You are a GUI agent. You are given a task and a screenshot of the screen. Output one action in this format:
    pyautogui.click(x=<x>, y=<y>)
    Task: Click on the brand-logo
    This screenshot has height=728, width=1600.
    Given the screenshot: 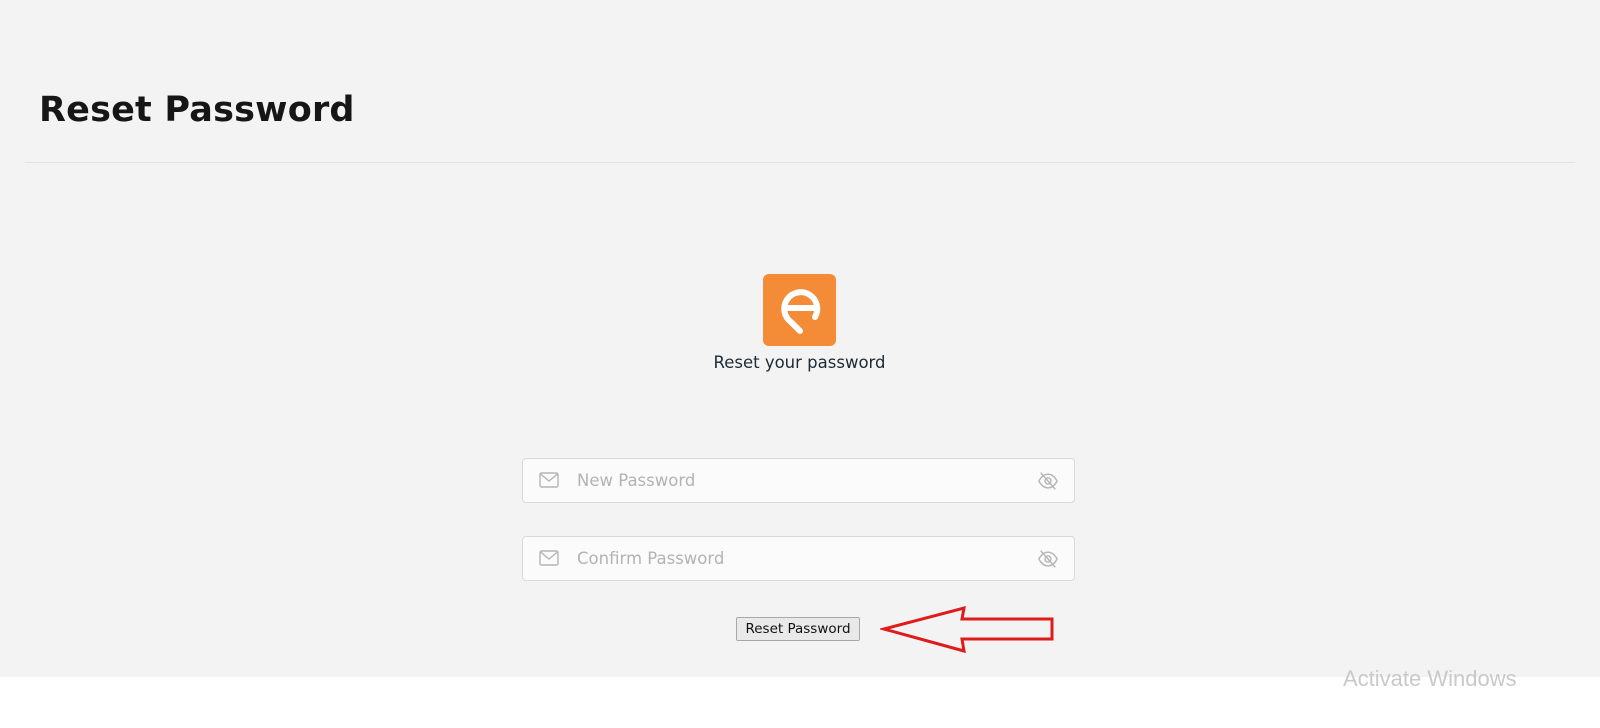 What is the action you would take?
    pyautogui.click(x=799, y=310)
    